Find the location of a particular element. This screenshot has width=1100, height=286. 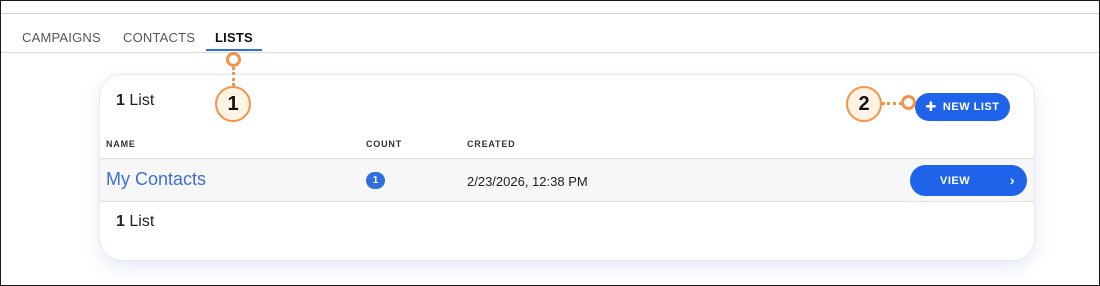

view-button: VIEW › is located at coordinates (968, 180).